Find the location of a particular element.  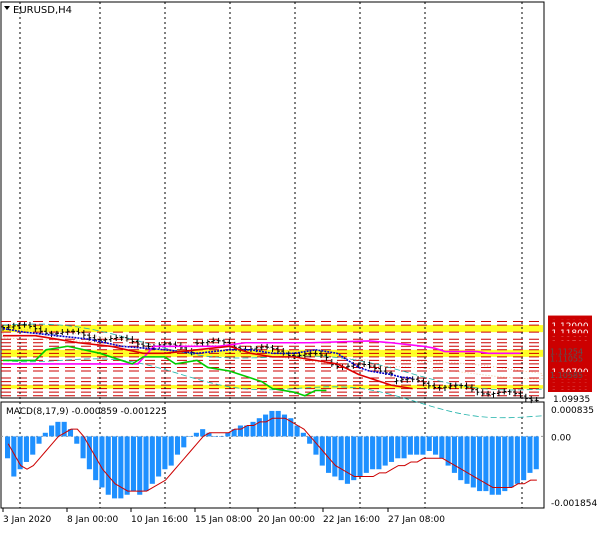

macd-label-zero: 0.00 is located at coordinates (561, 438).